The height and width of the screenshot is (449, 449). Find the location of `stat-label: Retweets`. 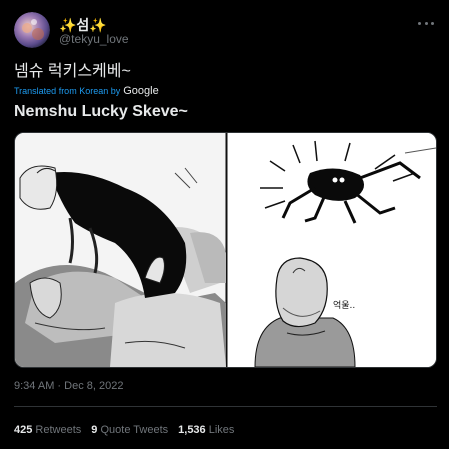

stat-label: Retweets is located at coordinates (58, 430).